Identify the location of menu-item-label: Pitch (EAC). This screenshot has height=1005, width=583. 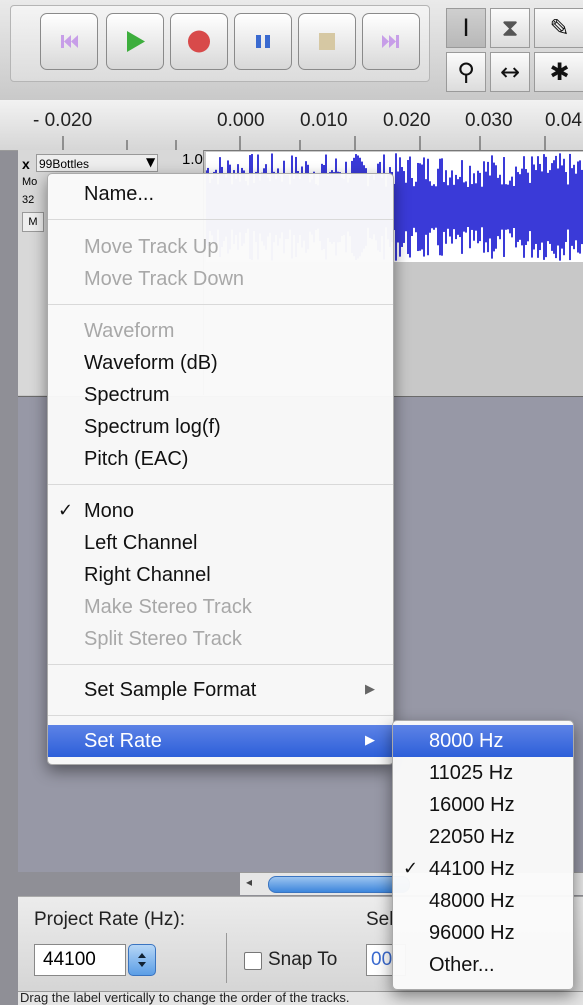
(136, 459).